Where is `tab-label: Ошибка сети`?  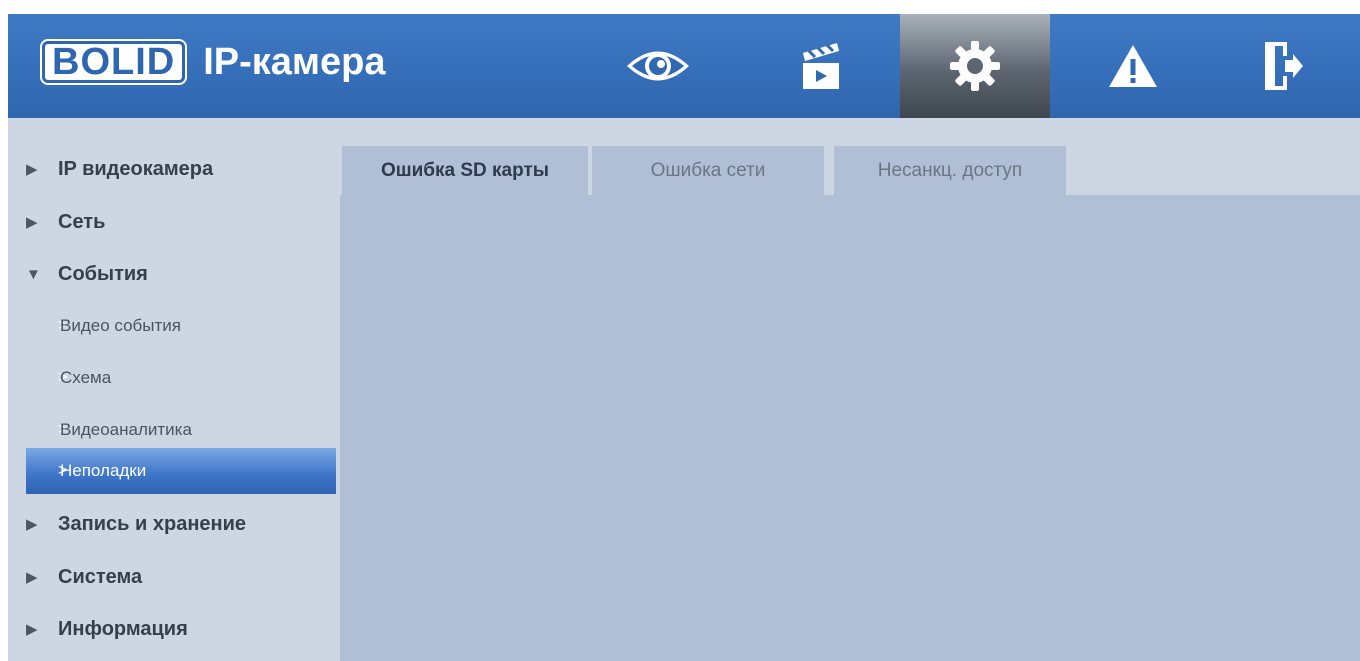 tab-label: Ошибка сети is located at coordinates (708, 170).